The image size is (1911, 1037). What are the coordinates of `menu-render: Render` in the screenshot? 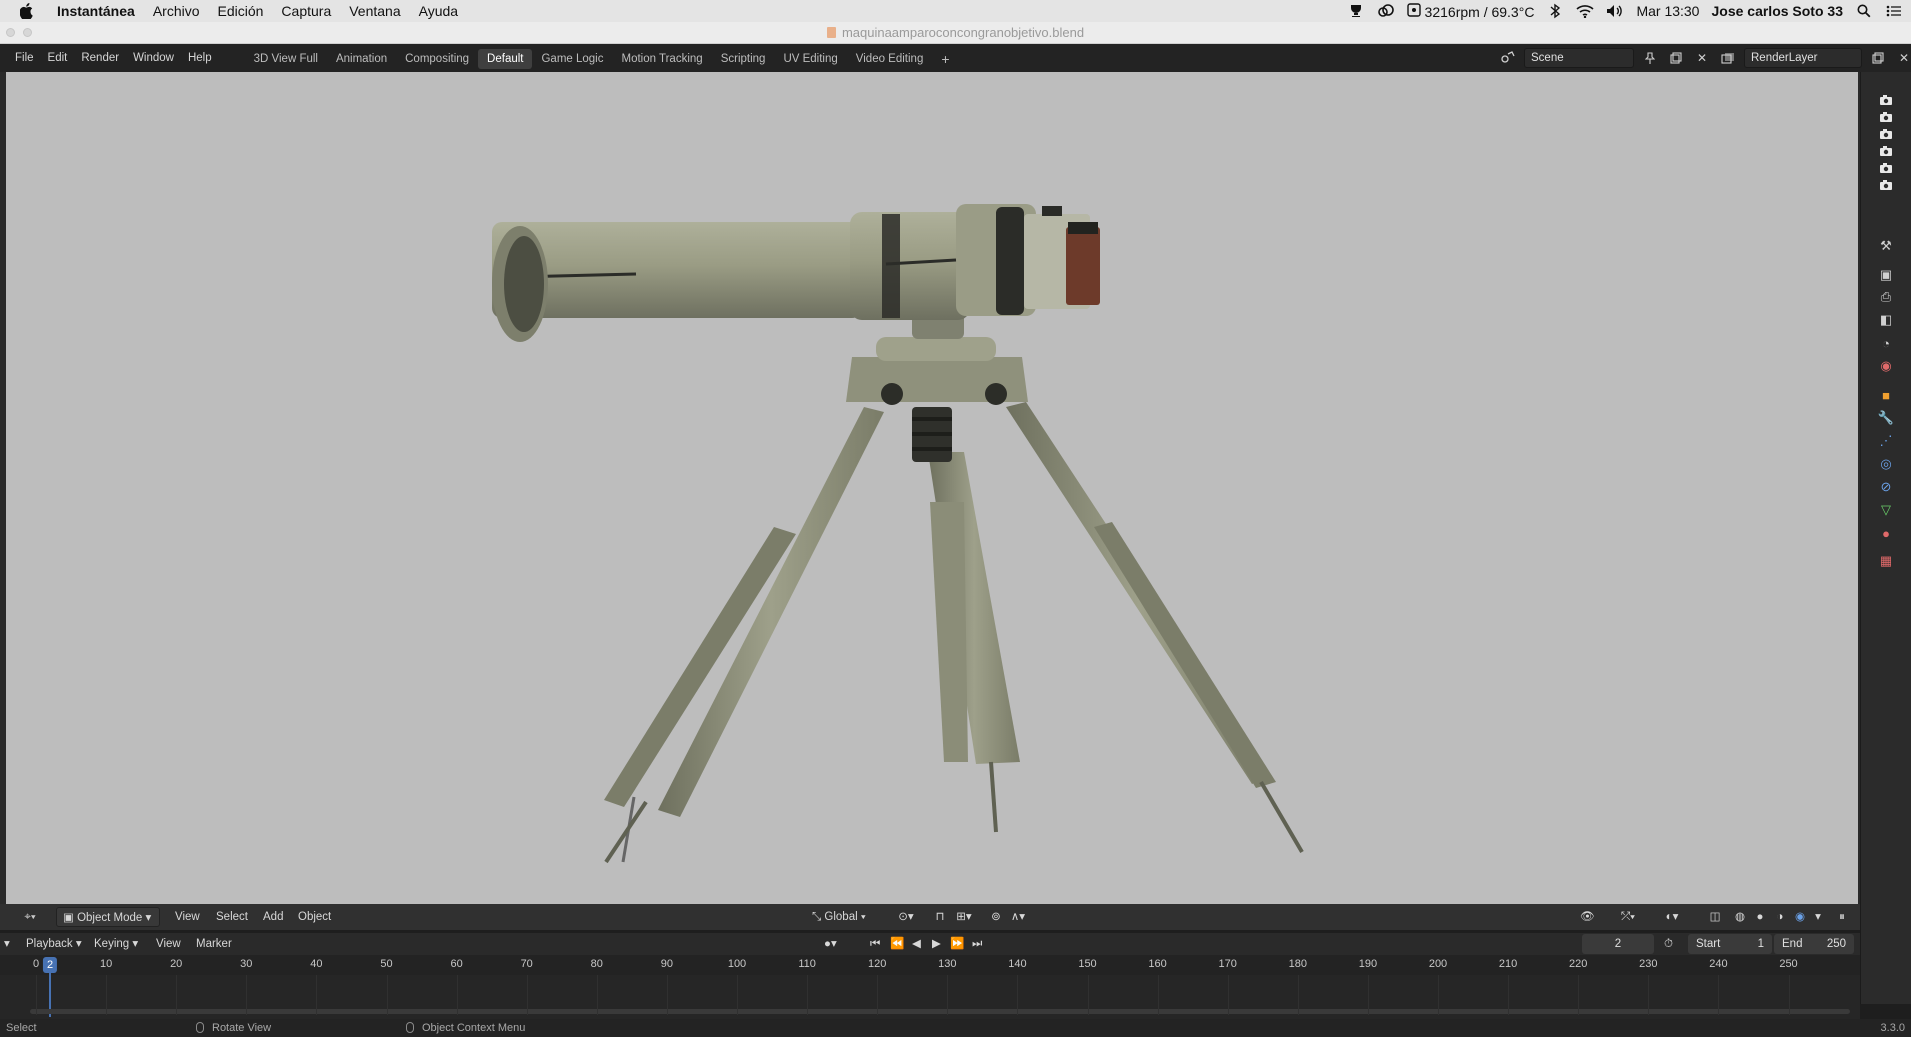 It's located at (100, 58).